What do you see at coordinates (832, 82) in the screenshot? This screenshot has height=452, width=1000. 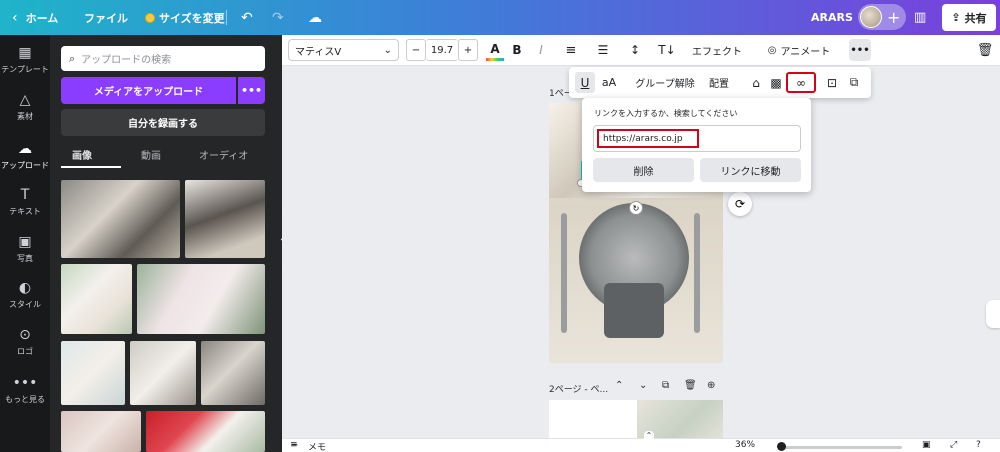 I see `lock-icon: ⊡` at bounding box center [832, 82].